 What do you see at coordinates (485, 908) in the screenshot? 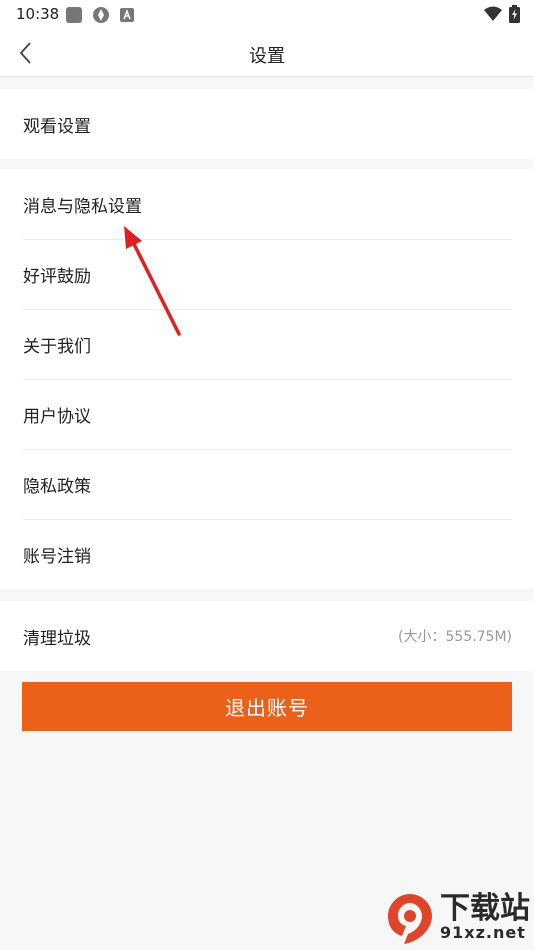
I see `watermark-title: 下载站` at bounding box center [485, 908].